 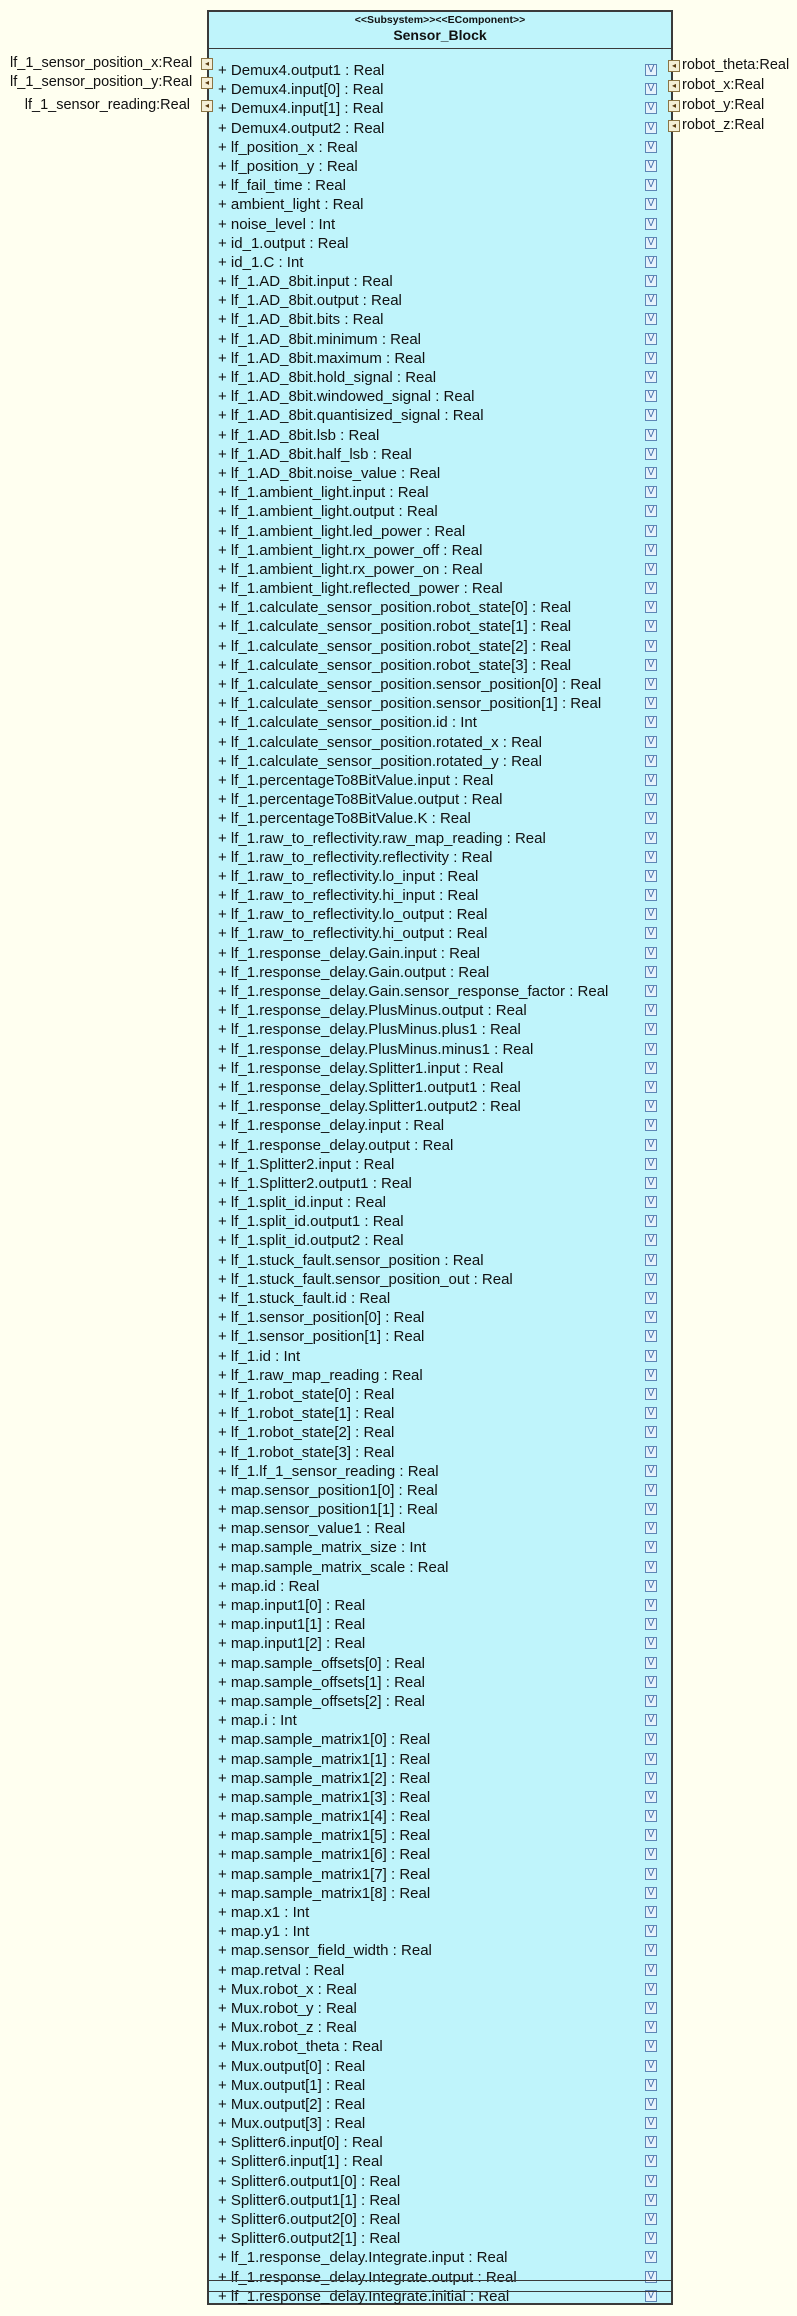 I want to click on attribute-row: + map.sample_matrix1[1] : Real V, so click(x=440, y=1759).